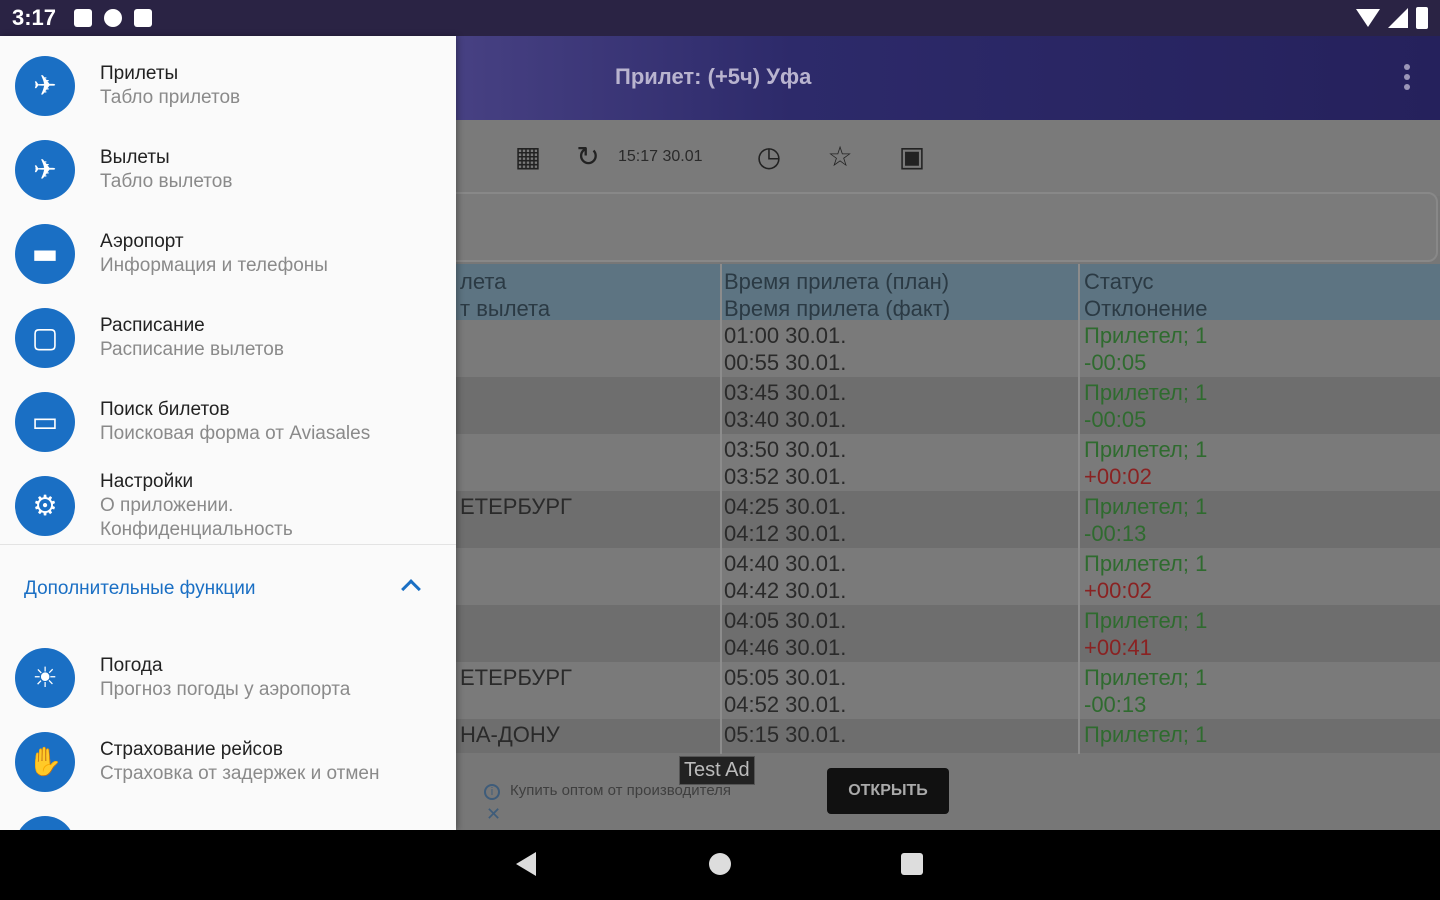 The width and height of the screenshot is (1440, 900). Describe the element at coordinates (45, 762) in the screenshot. I see `handshake-icon: ✋` at that location.